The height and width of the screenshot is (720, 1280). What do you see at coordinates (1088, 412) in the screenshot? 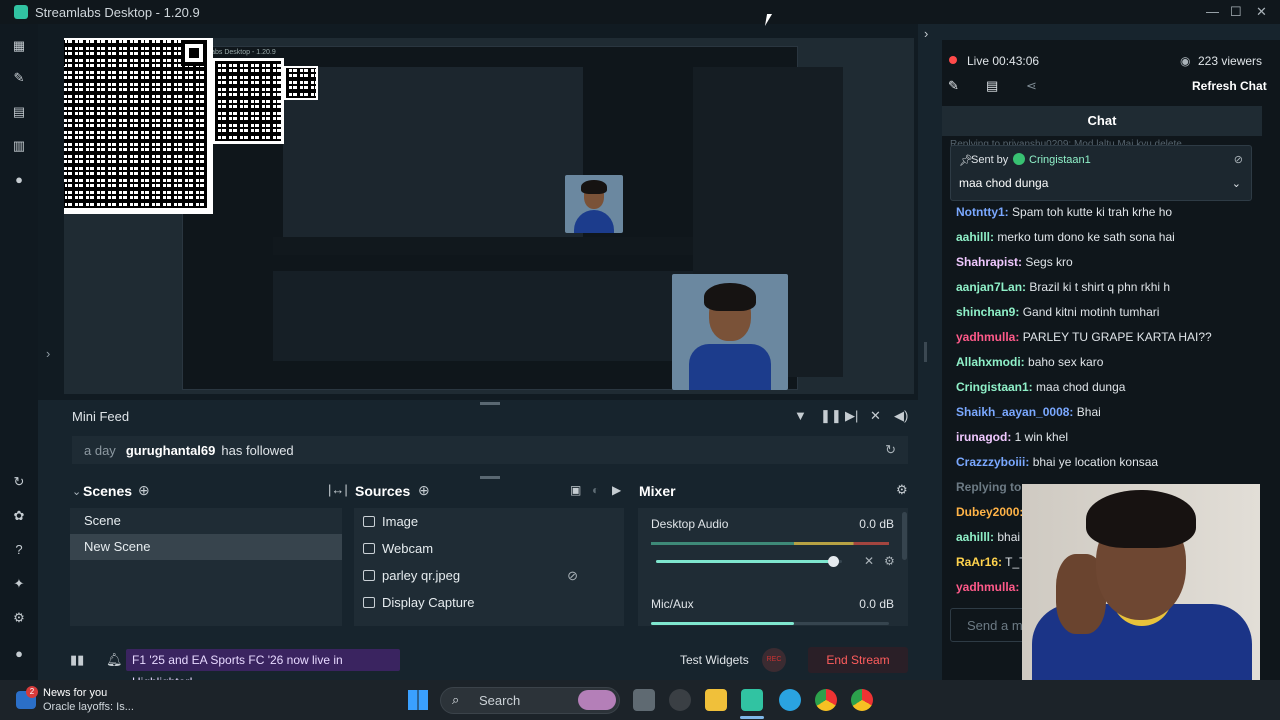
I see `chat-text: Bhai` at bounding box center [1088, 412].